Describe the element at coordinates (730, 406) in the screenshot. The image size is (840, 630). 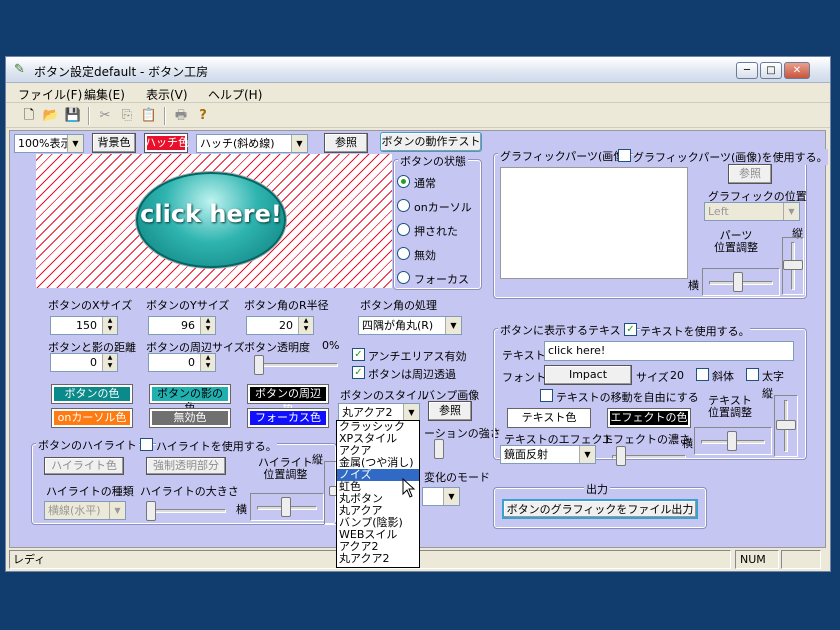
I see `text-adjust-label: テキスト 位置調整` at that location.